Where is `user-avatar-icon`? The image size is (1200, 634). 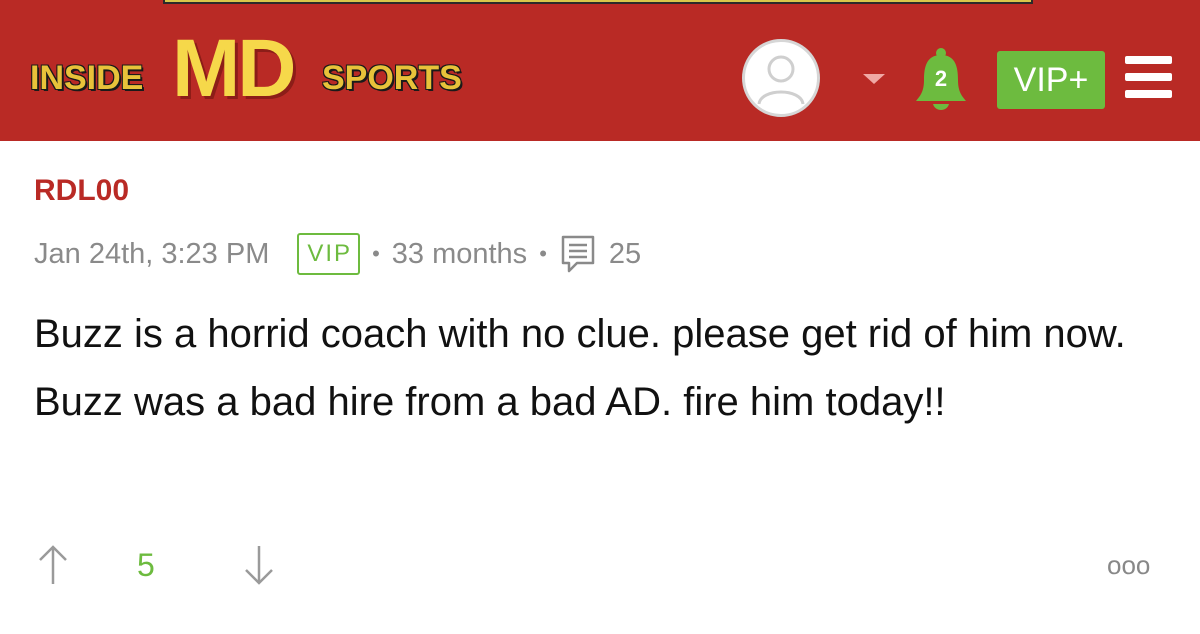
user-avatar-icon is located at coordinates (781, 78).